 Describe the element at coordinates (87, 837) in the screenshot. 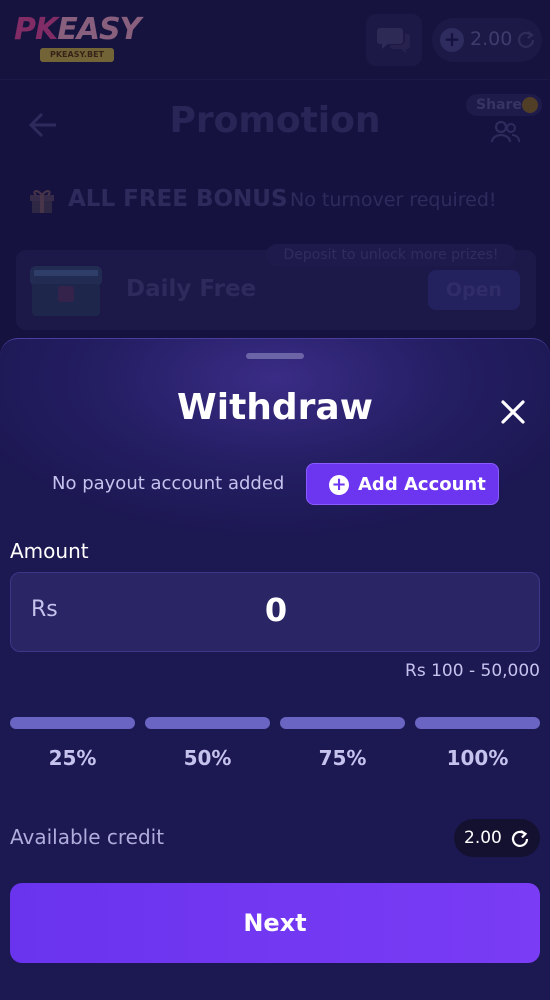

I see `available-credit-label: Available credit` at that location.